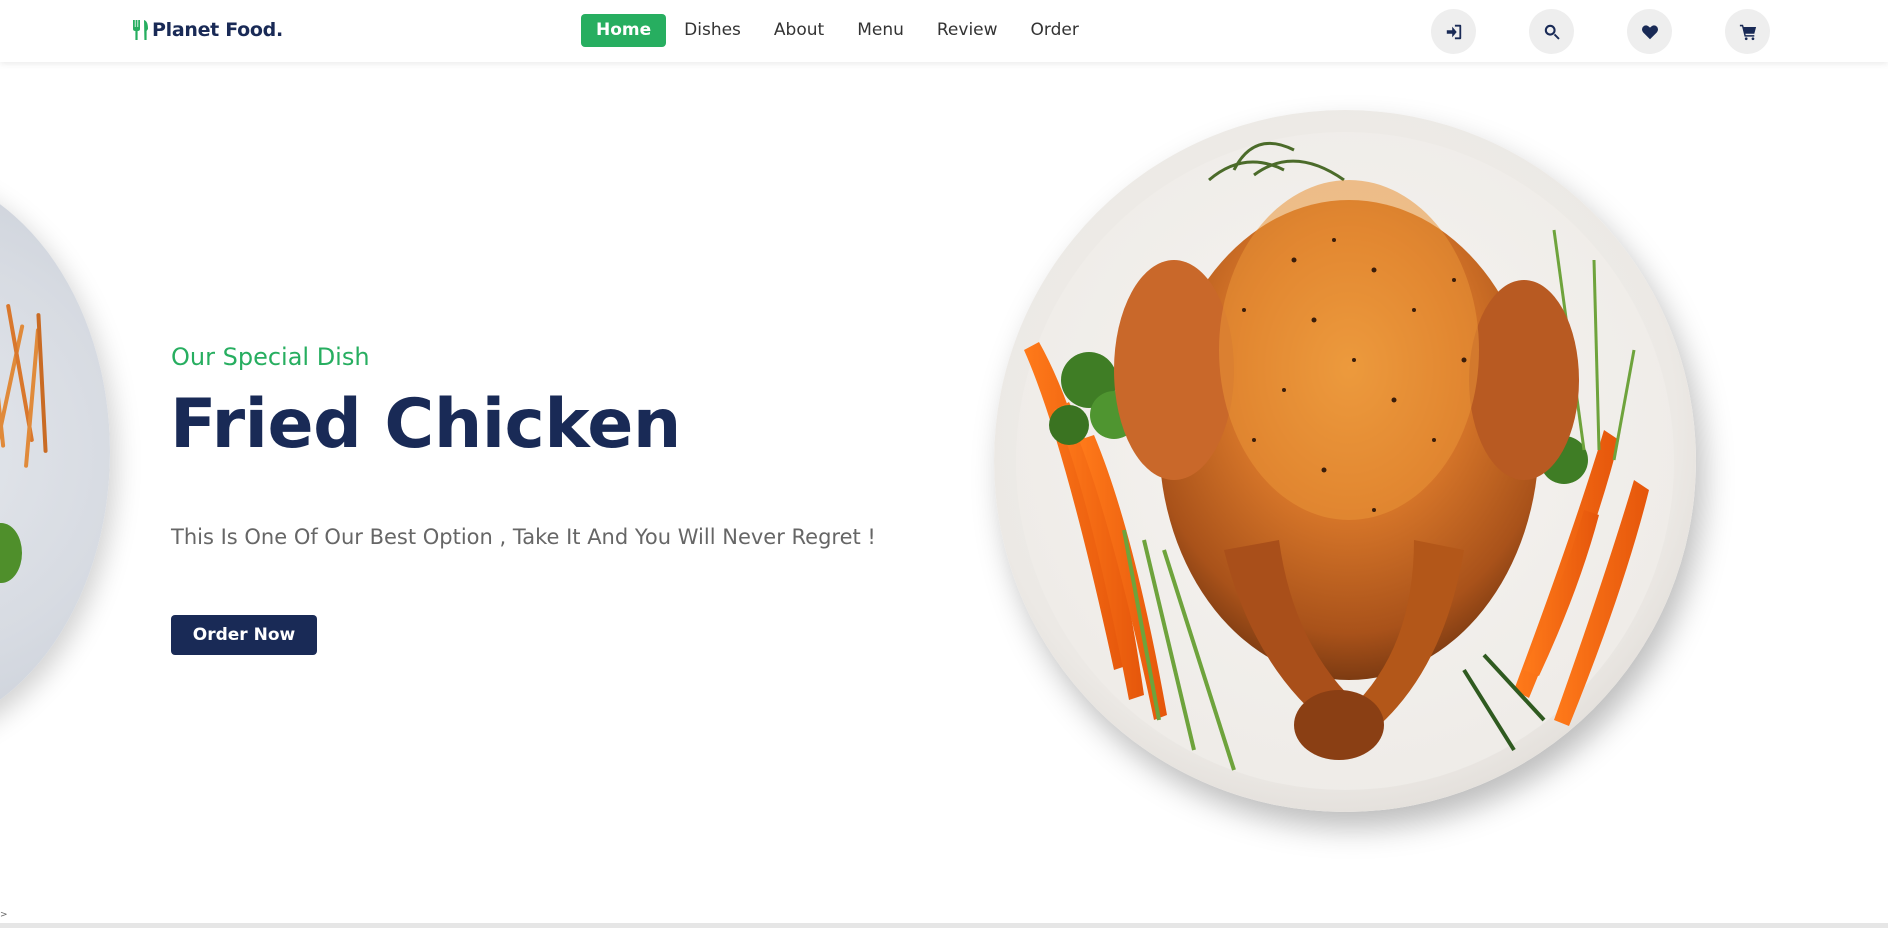 The width and height of the screenshot is (1888, 928). What do you see at coordinates (799, 30) in the screenshot?
I see `nav-about: About` at bounding box center [799, 30].